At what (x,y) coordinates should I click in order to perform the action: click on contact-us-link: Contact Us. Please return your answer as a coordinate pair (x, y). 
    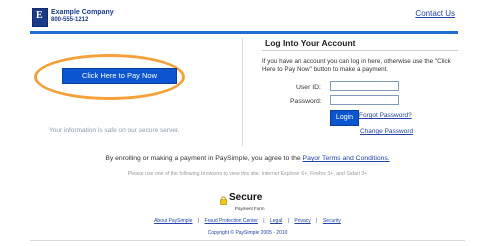
    Looking at the image, I should click on (435, 13).